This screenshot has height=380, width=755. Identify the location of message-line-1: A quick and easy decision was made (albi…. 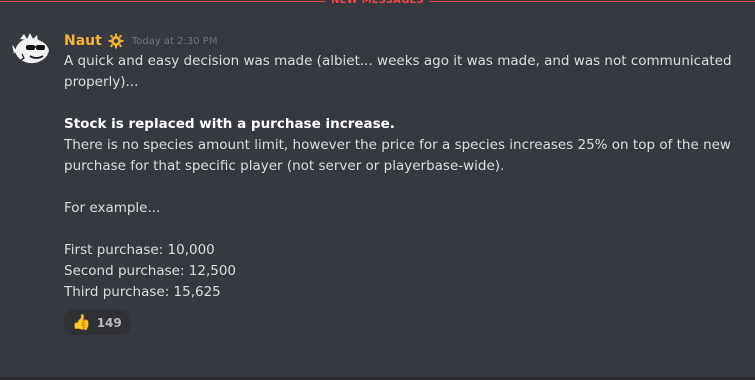
(398, 61).